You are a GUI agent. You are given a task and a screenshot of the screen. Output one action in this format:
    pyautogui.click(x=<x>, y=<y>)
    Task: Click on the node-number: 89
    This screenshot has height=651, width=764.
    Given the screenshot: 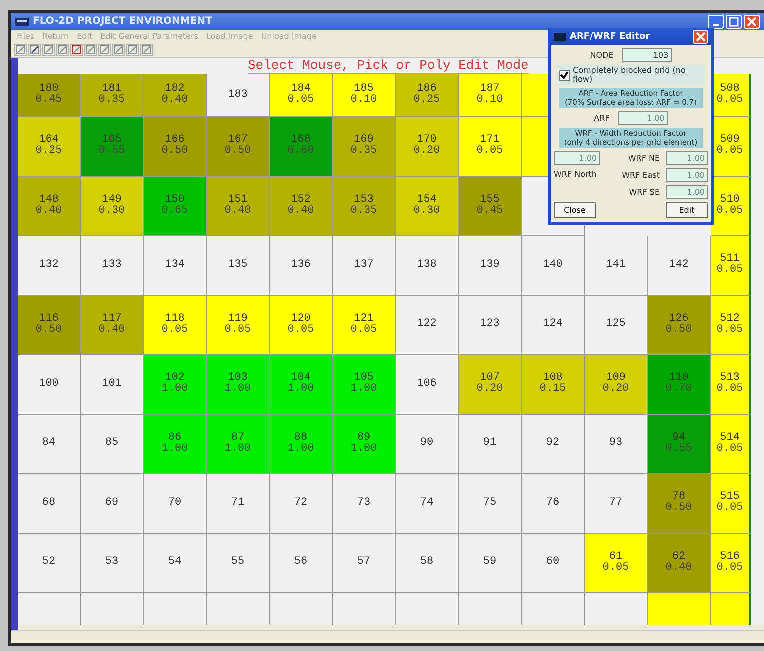 What is the action you would take?
    pyautogui.click(x=364, y=438)
    